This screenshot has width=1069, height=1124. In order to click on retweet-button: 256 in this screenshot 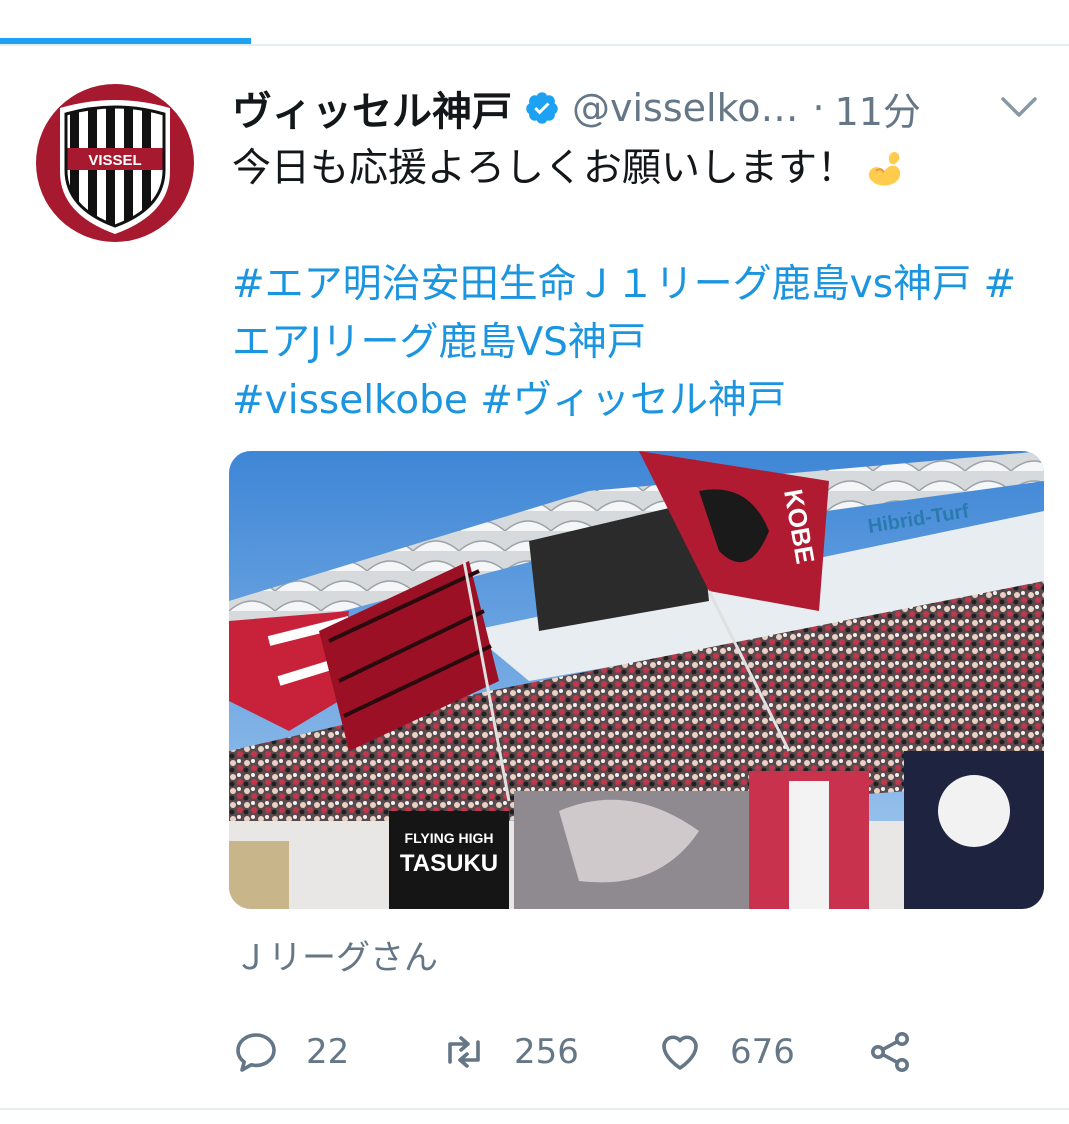, I will do `click(509, 1052)`.